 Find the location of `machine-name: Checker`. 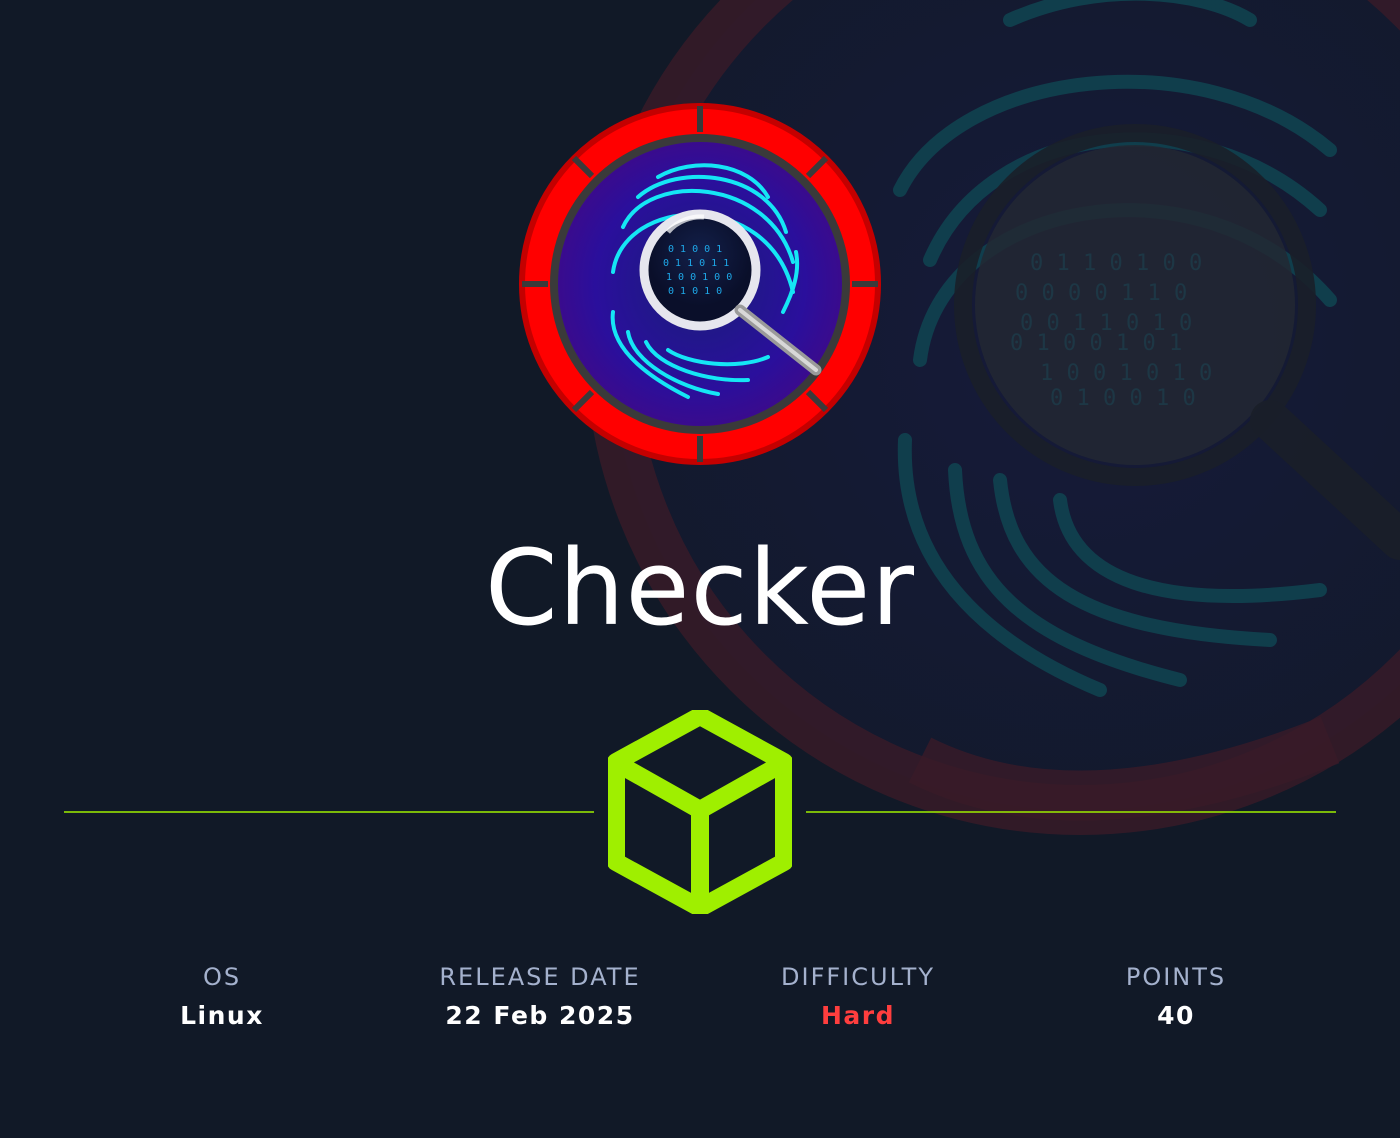

machine-name: Checker is located at coordinates (700, 588).